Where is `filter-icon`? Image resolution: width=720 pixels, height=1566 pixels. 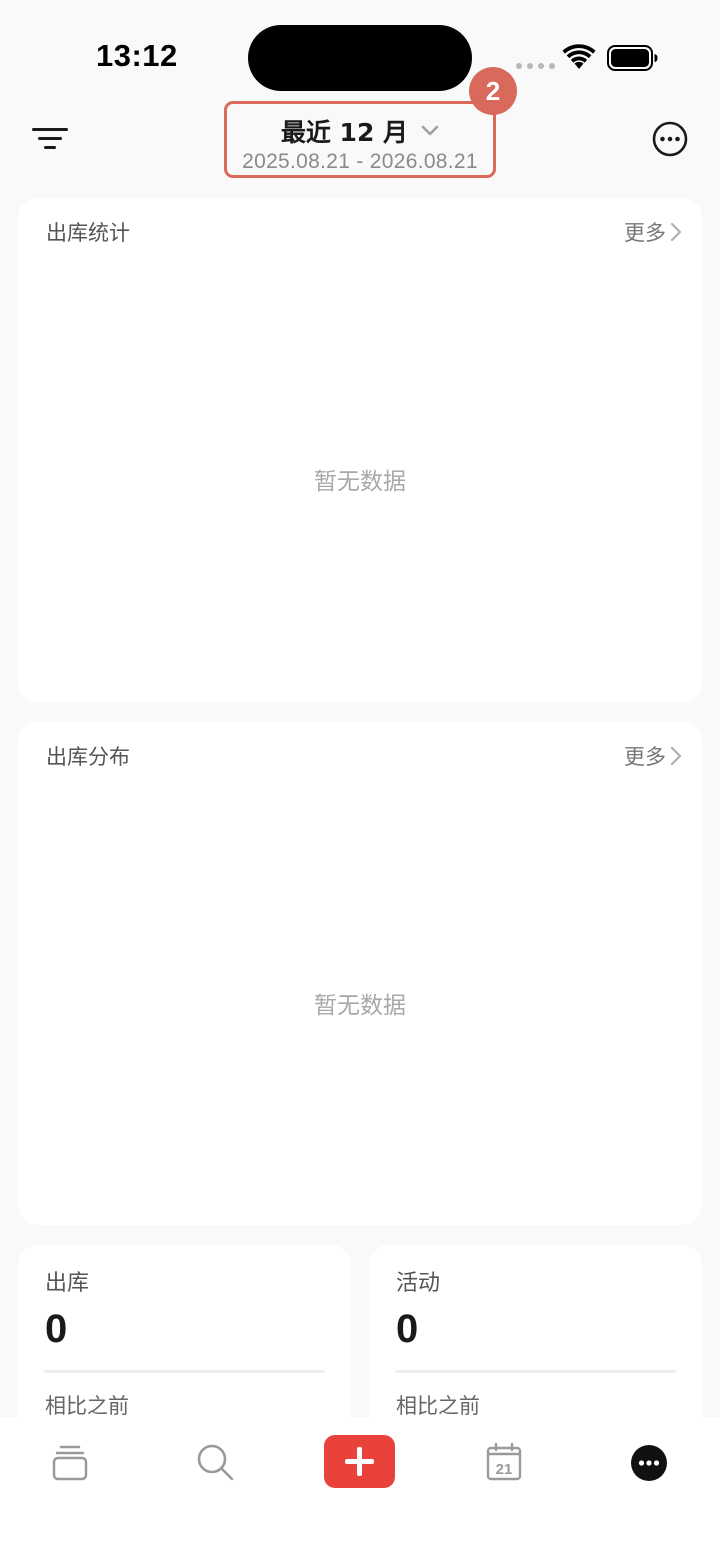
filter-icon is located at coordinates (50, 138).